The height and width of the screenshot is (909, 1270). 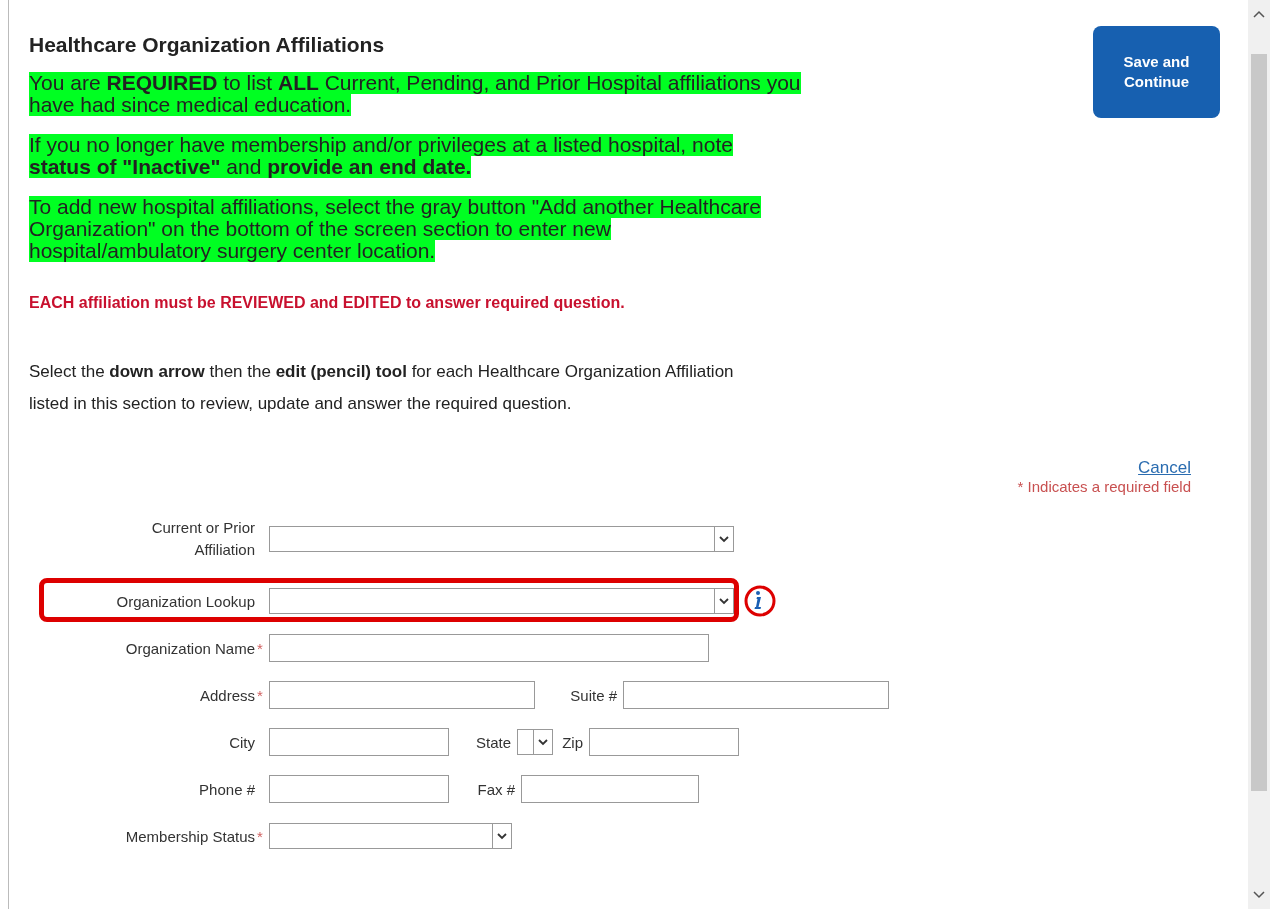 I want to click on field-label: State, so click(x=493, y=742).